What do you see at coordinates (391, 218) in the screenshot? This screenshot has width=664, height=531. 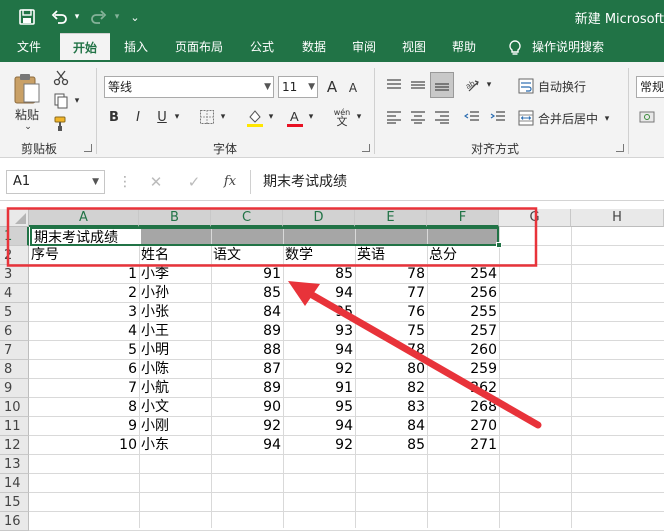 I see `column-header-e: E` at bounding box center [391, 218].